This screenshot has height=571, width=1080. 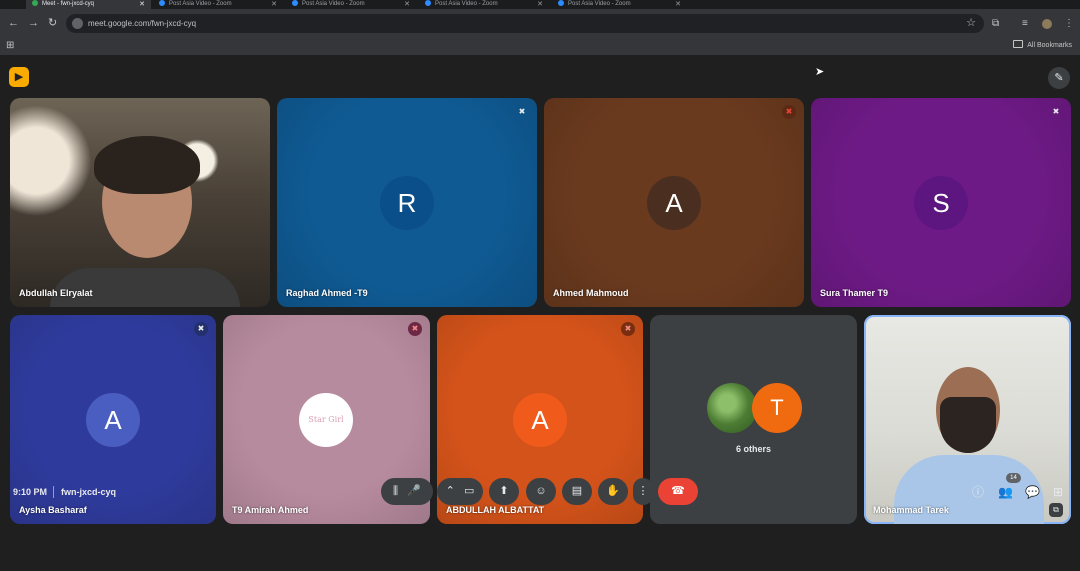 I want to click on bookmarks-bar: ⊞ All Bookmarks, so click(x=540, y=46).